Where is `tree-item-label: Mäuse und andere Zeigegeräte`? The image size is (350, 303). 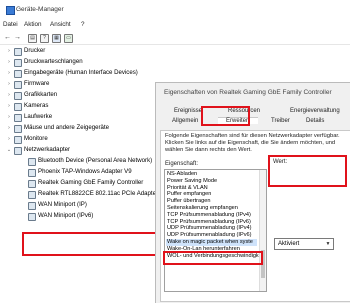 tree-item-label: Mäuse und andere Zeigegeräte is located at coordinates (67, 127).